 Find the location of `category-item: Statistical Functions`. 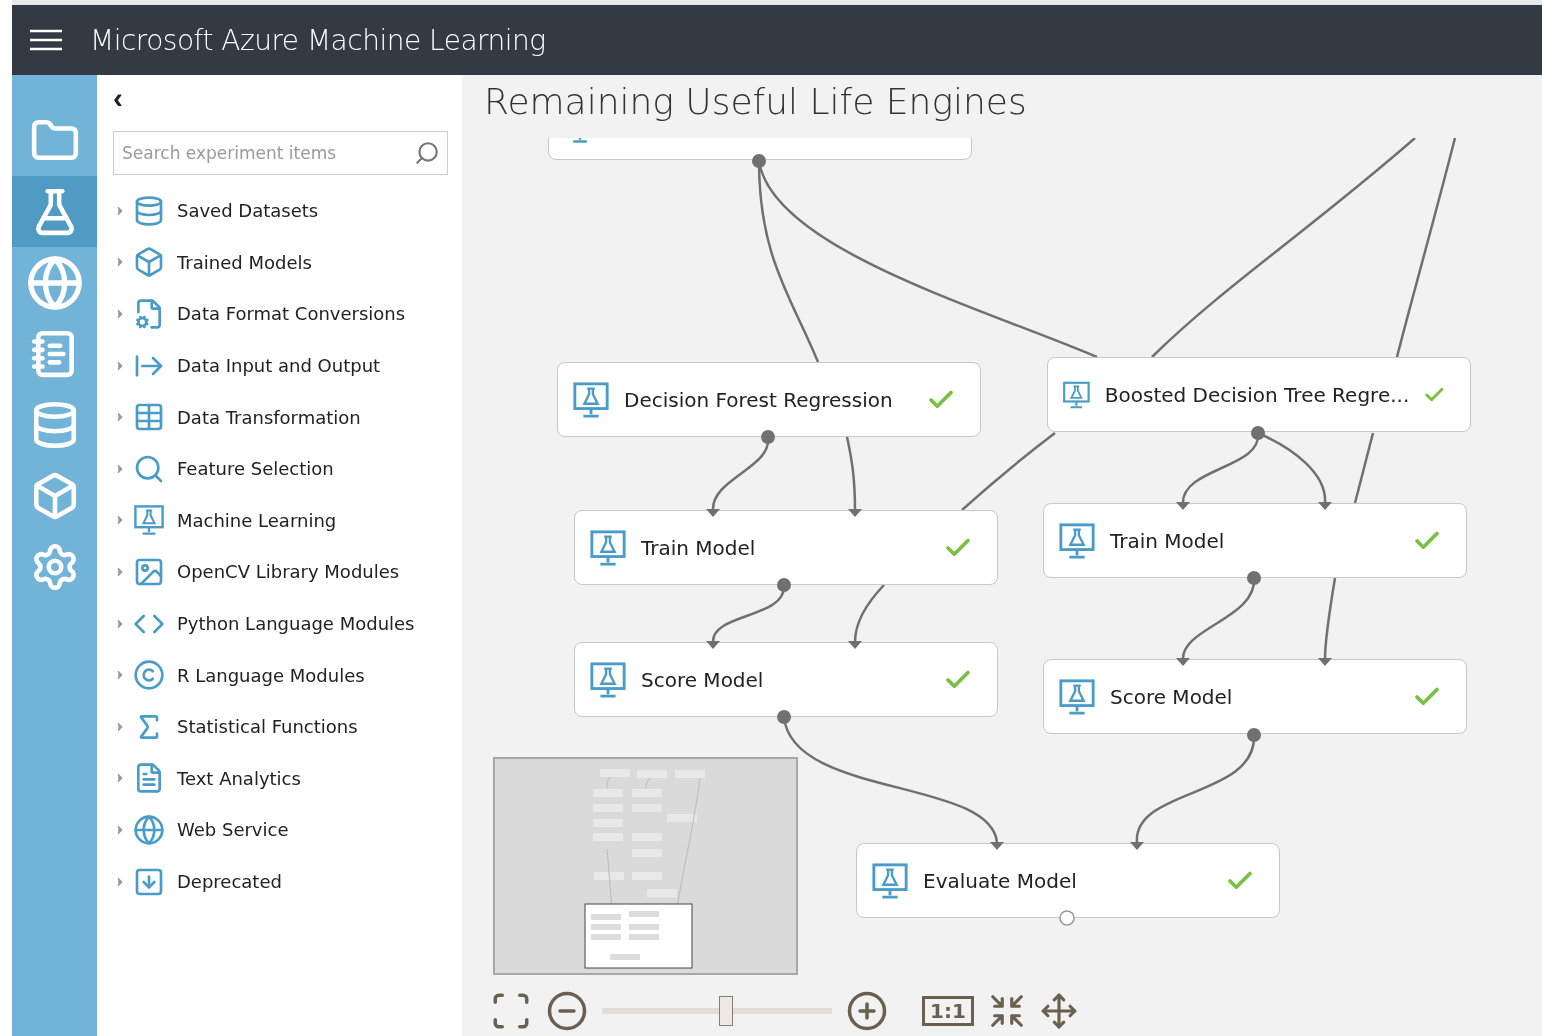

category-item: Statistical Functions is located at coordinates (280, 726).